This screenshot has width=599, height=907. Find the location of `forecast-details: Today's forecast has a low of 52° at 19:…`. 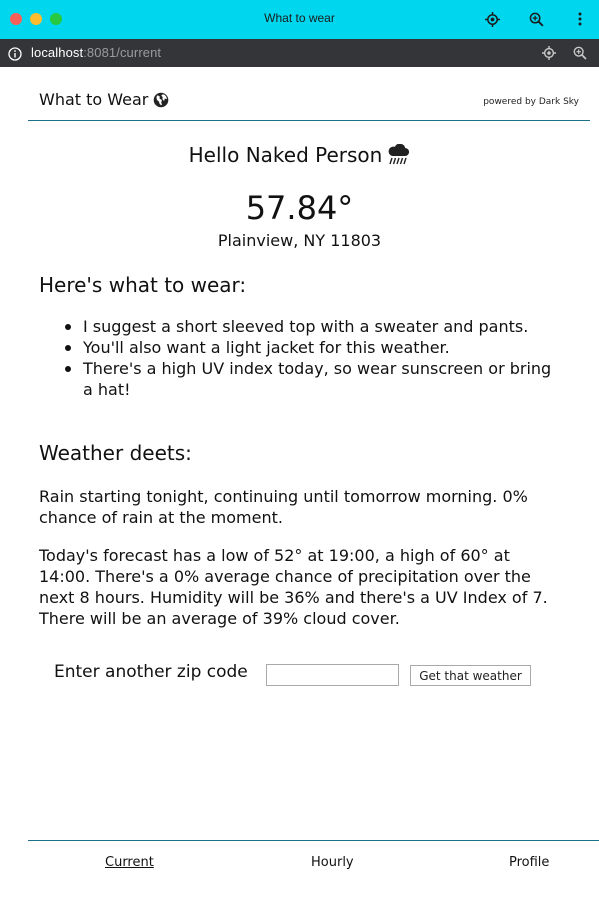

forecast-details: Today's forecast has a low of 52° at 19:… is located at coordinates (293, 587).